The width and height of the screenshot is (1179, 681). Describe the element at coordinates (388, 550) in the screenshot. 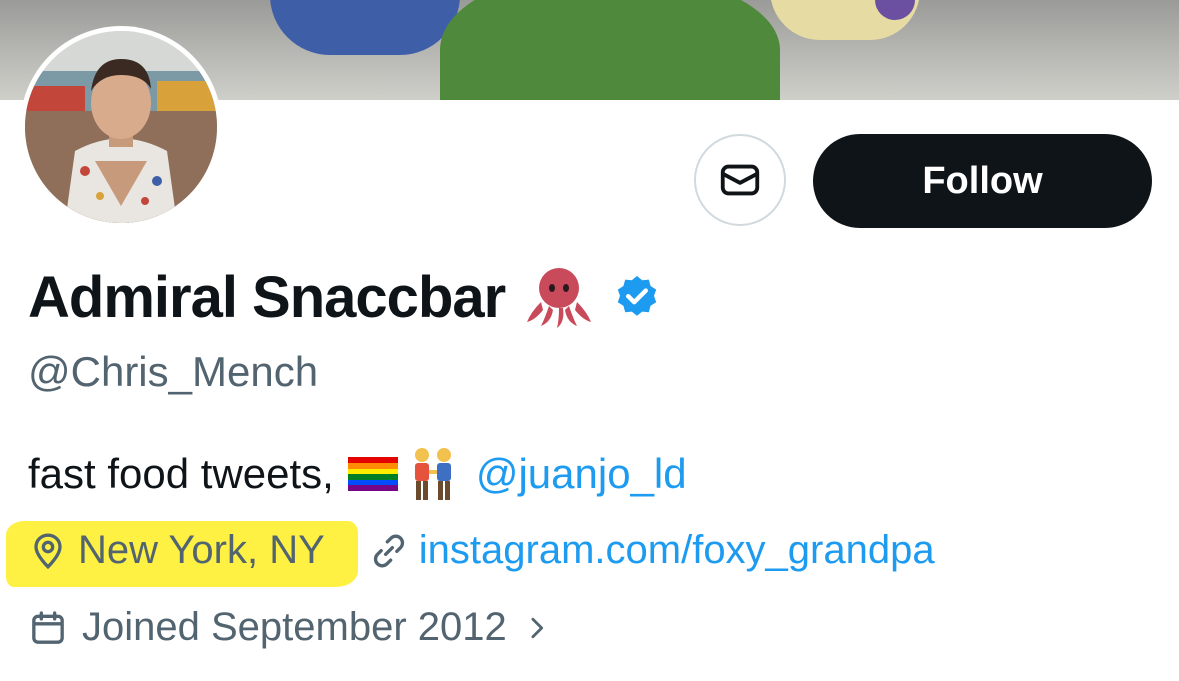

I see `link-icon` at that location.